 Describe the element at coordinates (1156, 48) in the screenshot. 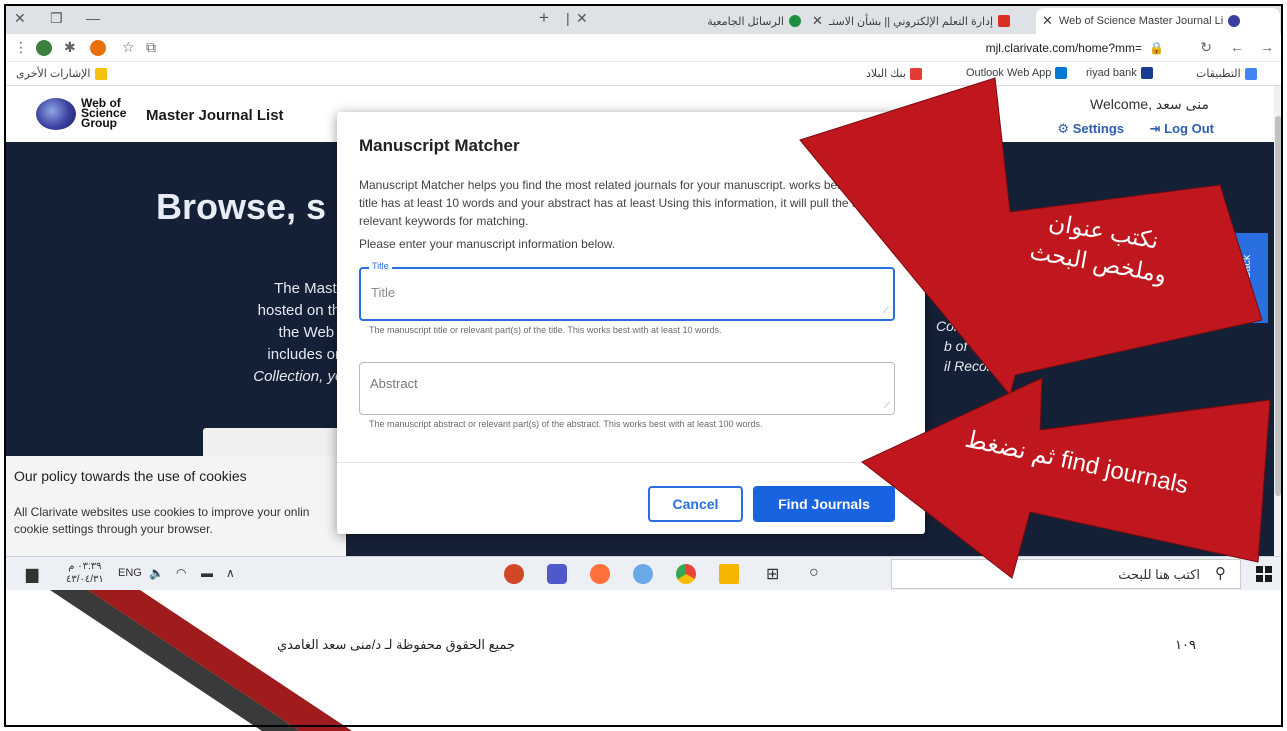

I see `lock-icon: 🔒` at that location.